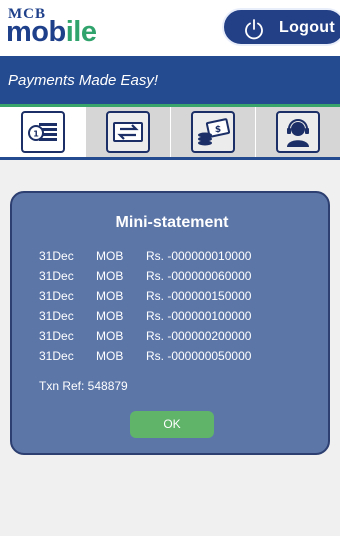  What do you see at coordinates (172, 222) in the screenshot?
I see `dialog-title: Mini-statement` at bounding box center [172, 222].